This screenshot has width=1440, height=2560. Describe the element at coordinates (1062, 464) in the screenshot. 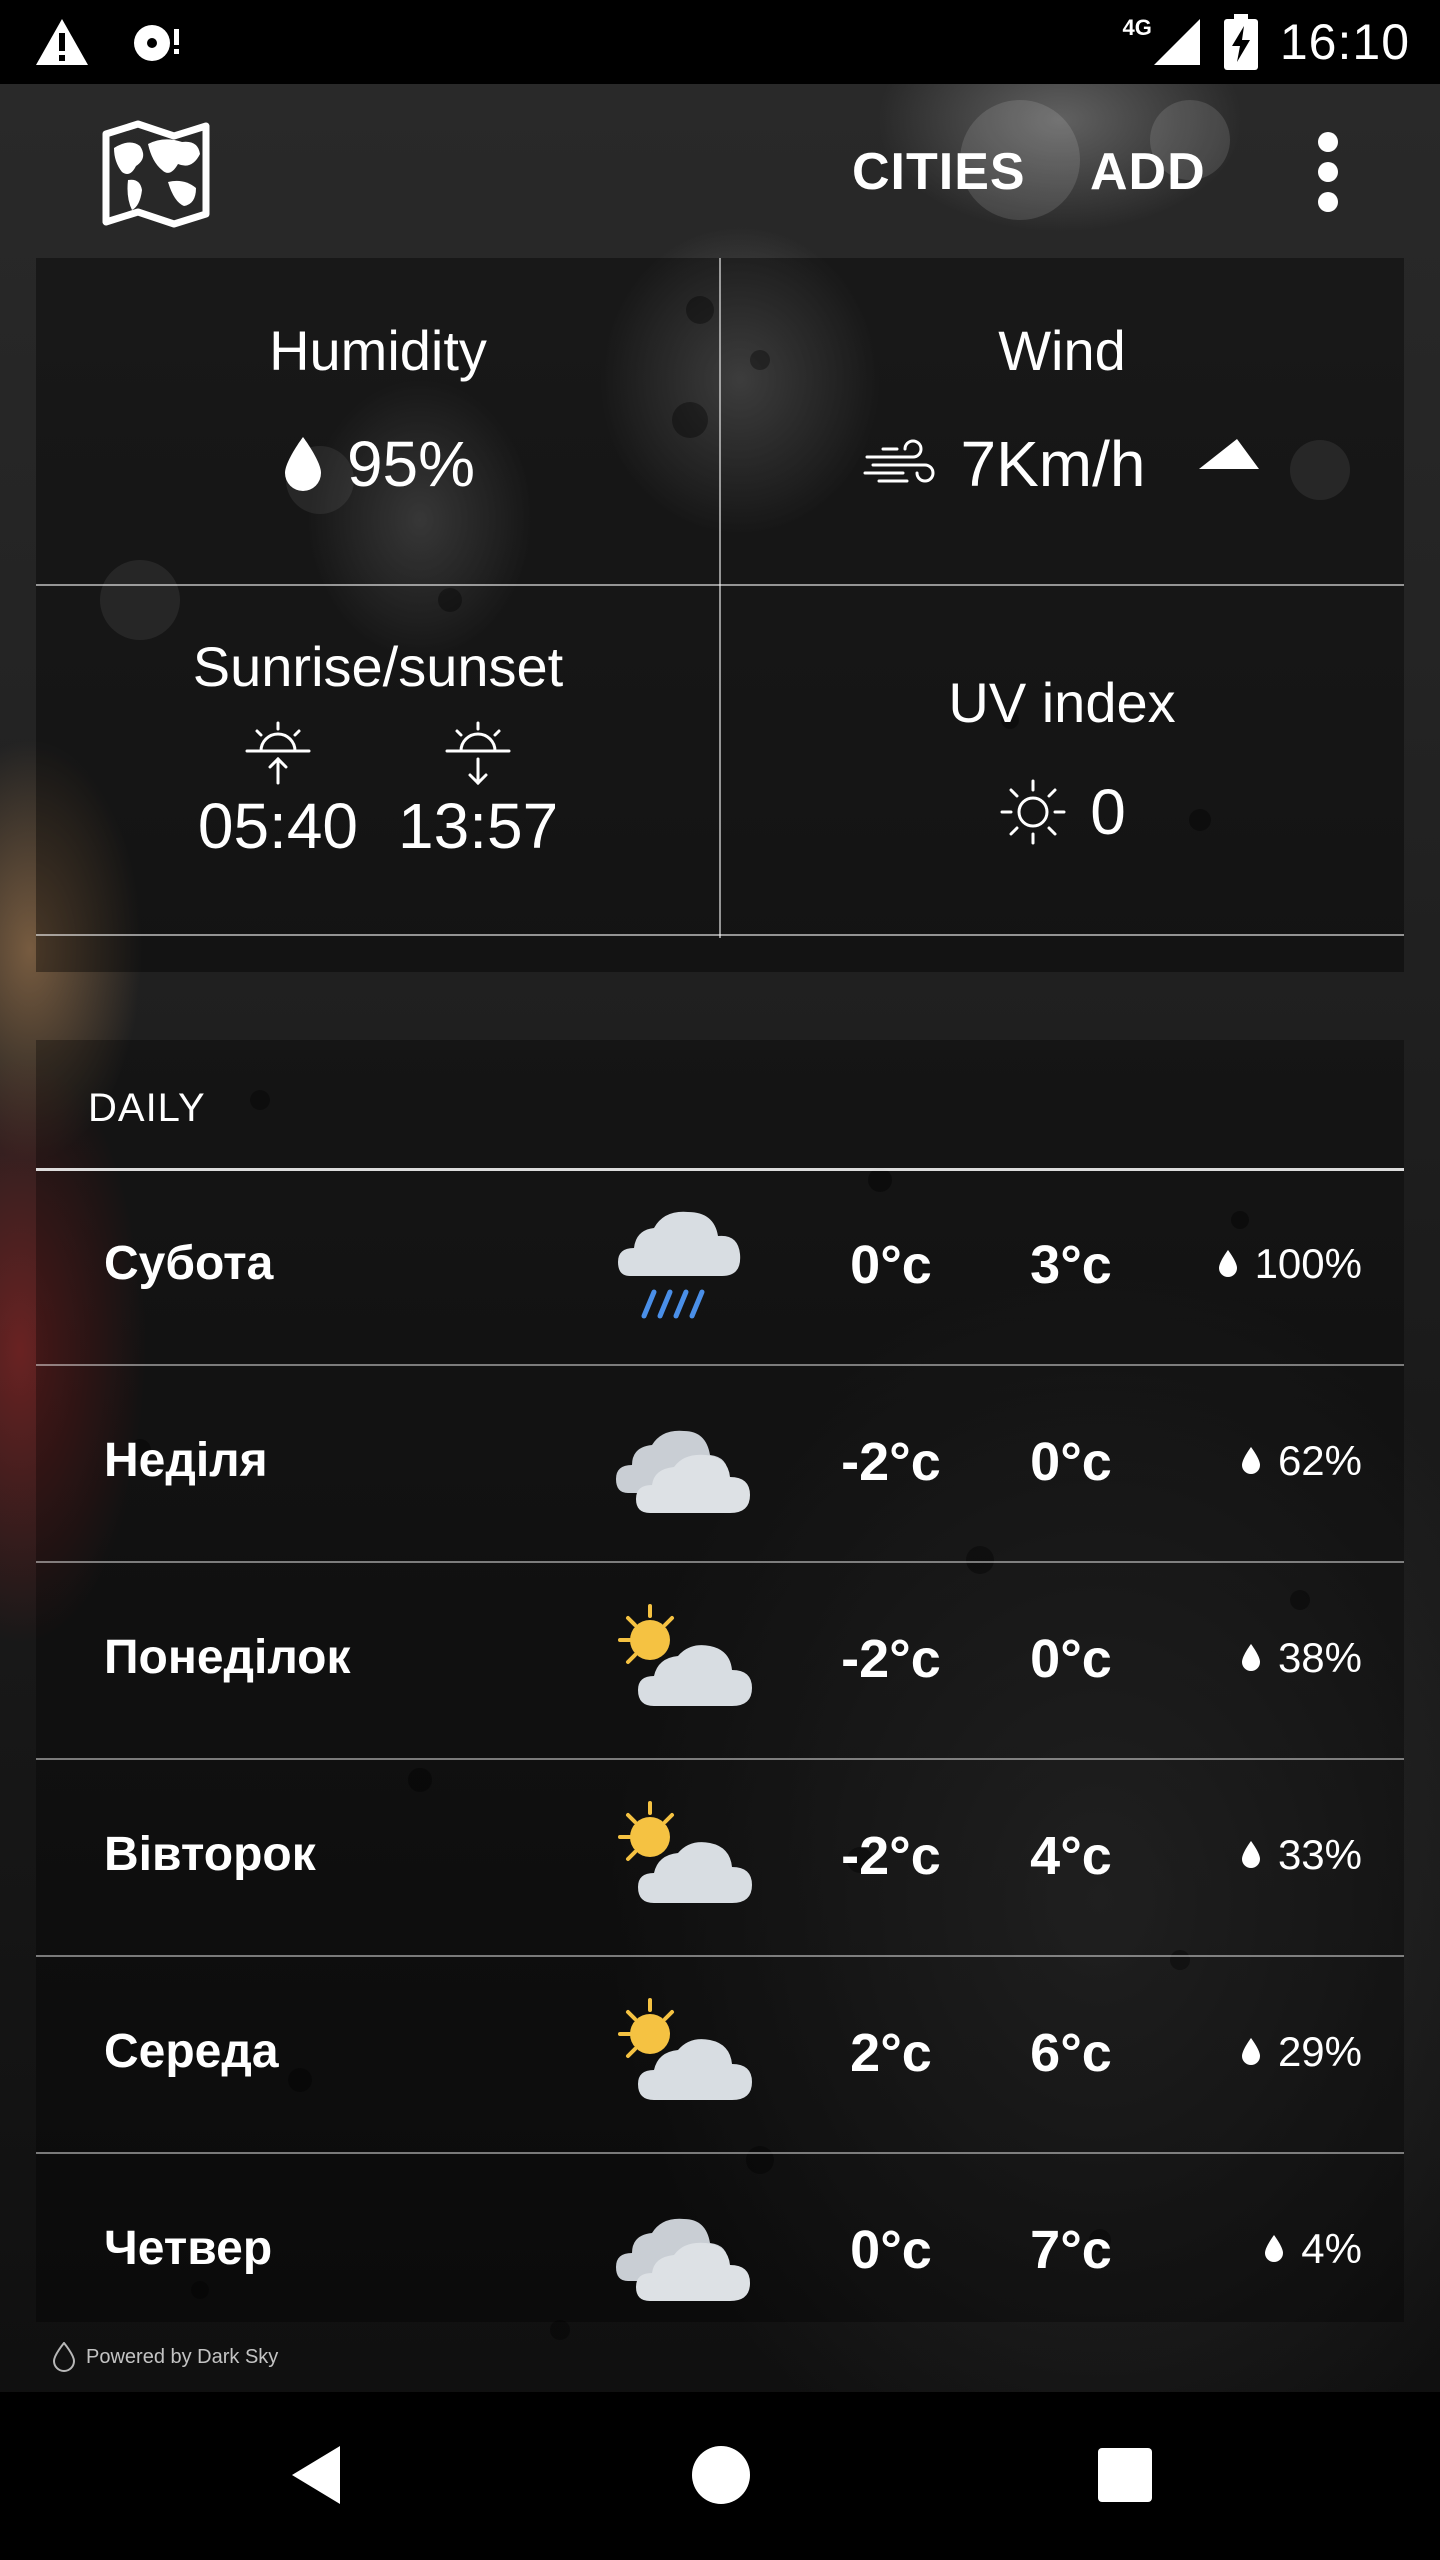

I see `wind-value-row: 7Km/h` at that location.